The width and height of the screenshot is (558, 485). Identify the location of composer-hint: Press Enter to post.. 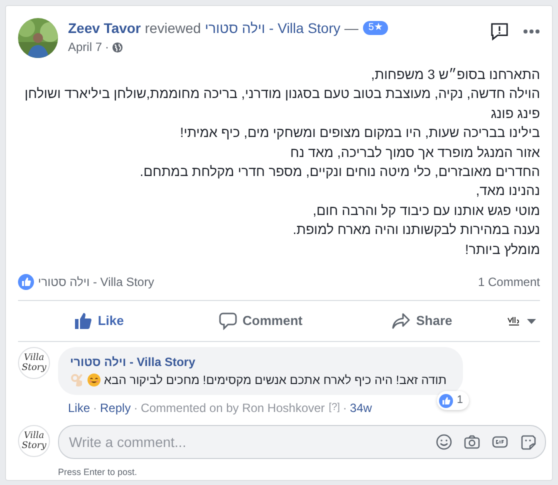
(98, 473).